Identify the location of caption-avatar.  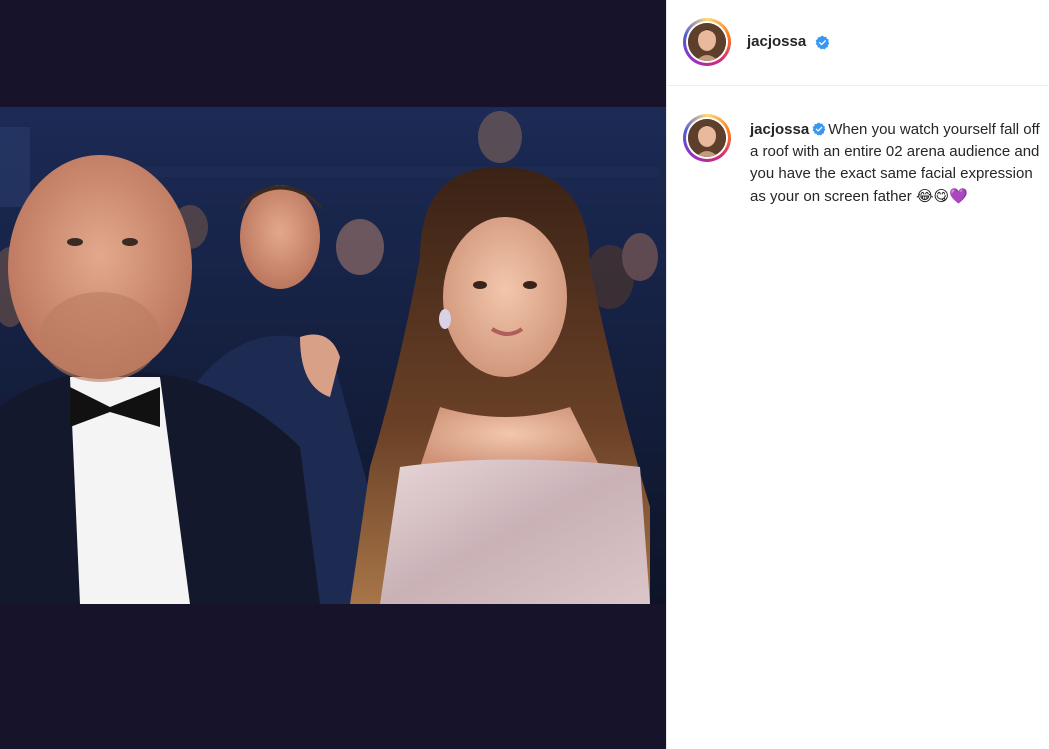
(707, 138).